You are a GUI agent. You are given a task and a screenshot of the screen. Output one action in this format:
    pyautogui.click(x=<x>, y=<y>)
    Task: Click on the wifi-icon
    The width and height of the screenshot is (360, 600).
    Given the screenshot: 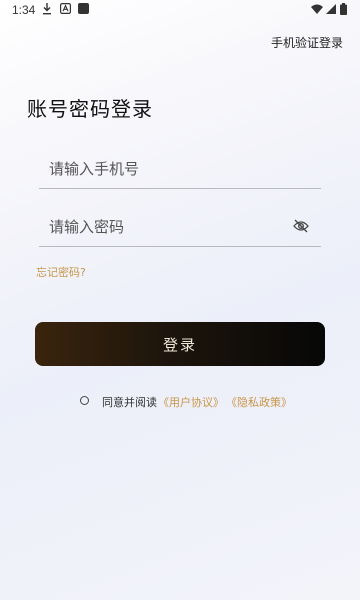 What is the action you would take?
    pyautogui.click(x=317, y=9)
    